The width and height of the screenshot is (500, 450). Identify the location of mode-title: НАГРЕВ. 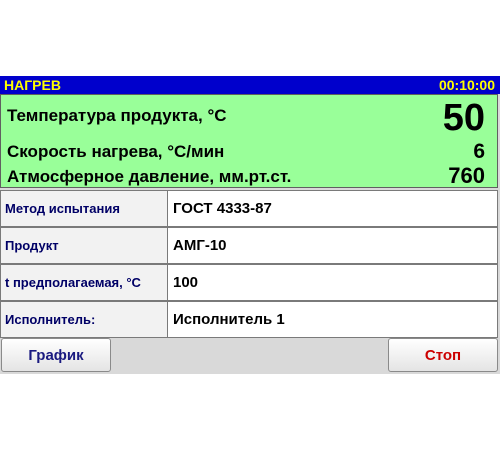
(32, 85).